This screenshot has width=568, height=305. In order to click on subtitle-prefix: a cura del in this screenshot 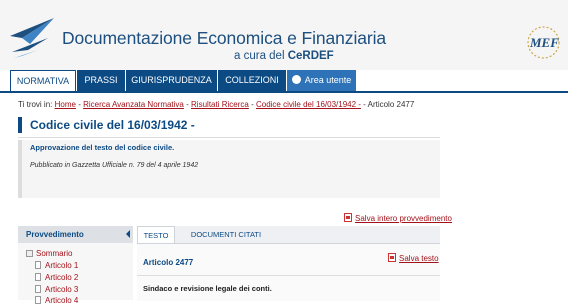, I will do `click(261, 56)`.